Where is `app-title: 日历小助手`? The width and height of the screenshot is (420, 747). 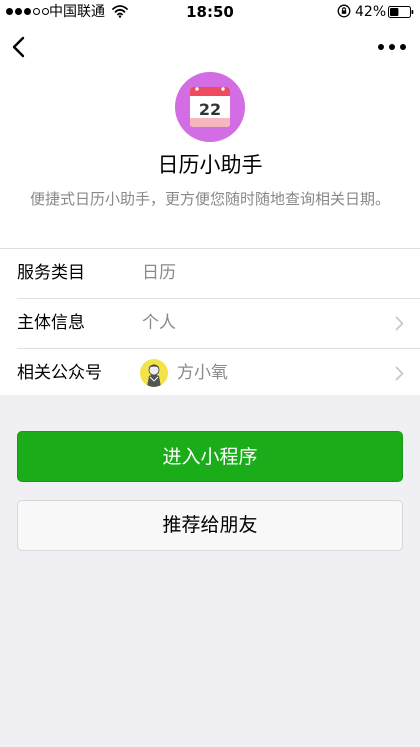
app-title: 日历小助手 is located at coordinates (210, 165).